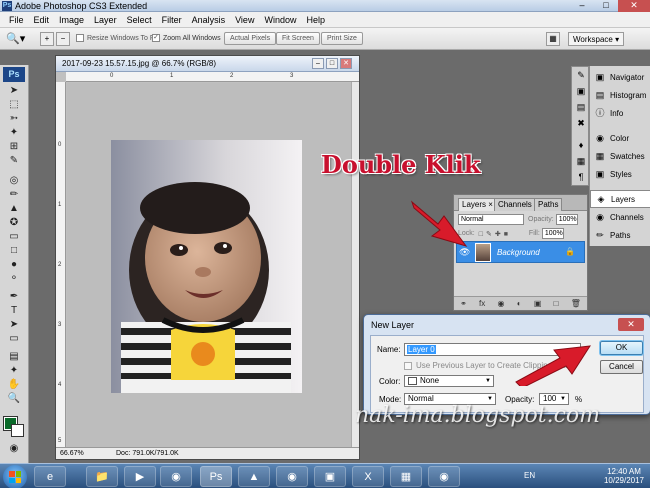 Image resolution: width=650 pixels, height=488 pixels. I want to click on panel-styles: ▣ Styles, so click(620, 174).